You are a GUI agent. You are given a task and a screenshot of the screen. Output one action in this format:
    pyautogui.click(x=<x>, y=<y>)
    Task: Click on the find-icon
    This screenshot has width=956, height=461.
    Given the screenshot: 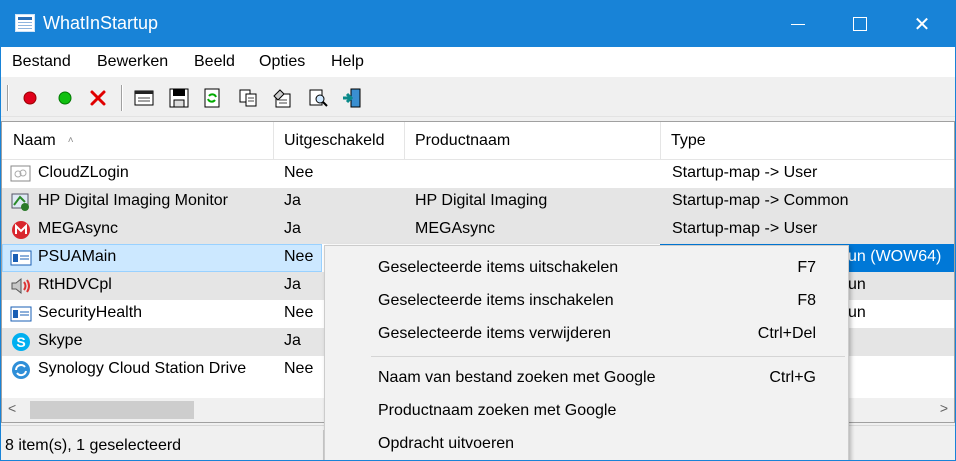 What is the action you would take?
    pyautogui.click(x=318, y=98)
    